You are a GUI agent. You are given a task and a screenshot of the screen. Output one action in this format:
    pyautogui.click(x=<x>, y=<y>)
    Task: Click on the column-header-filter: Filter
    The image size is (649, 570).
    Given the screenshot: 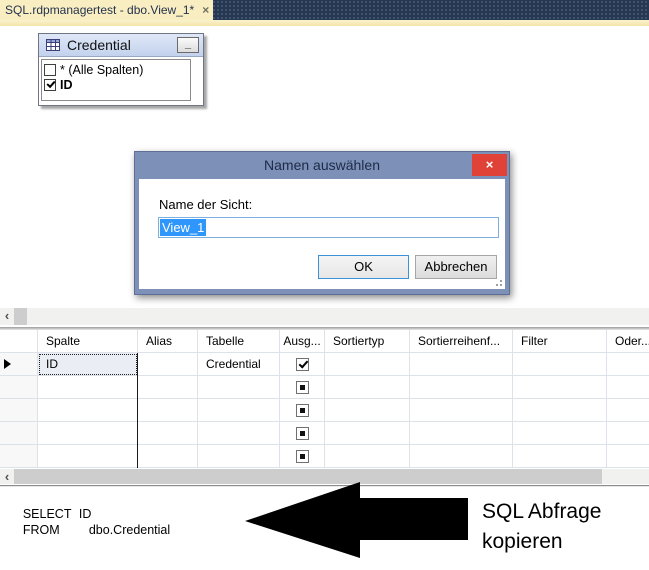 What is the action you would take?
    pyautogui.click(x=560, y=341)
    